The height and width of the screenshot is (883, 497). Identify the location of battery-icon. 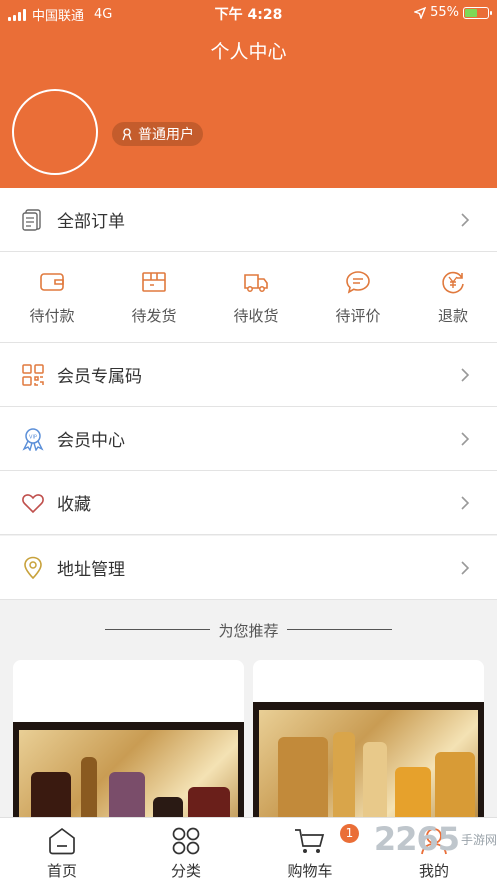
(477, 12).